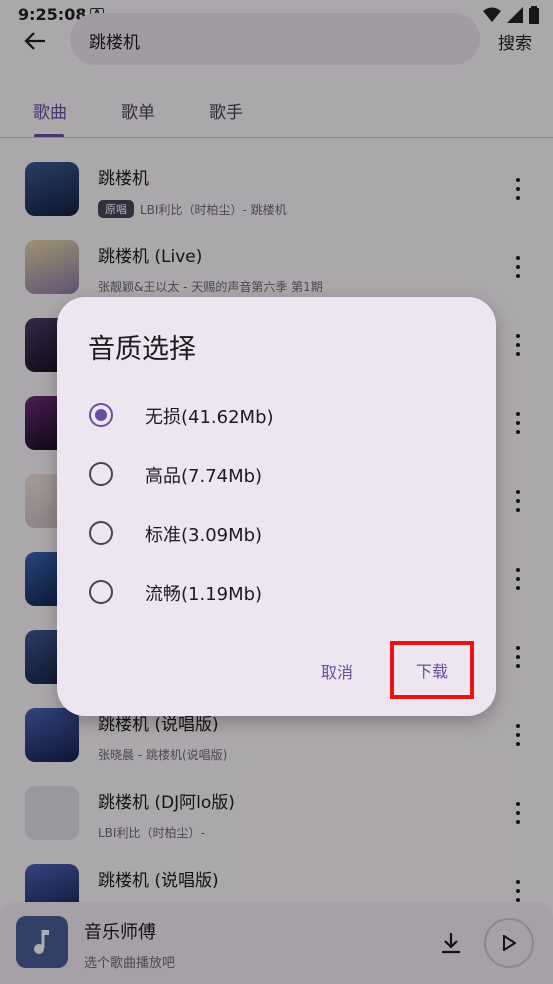 The height and width of the screenshot is (984, 553). I want to click on cancel-button: 取消, so click(337, 671).